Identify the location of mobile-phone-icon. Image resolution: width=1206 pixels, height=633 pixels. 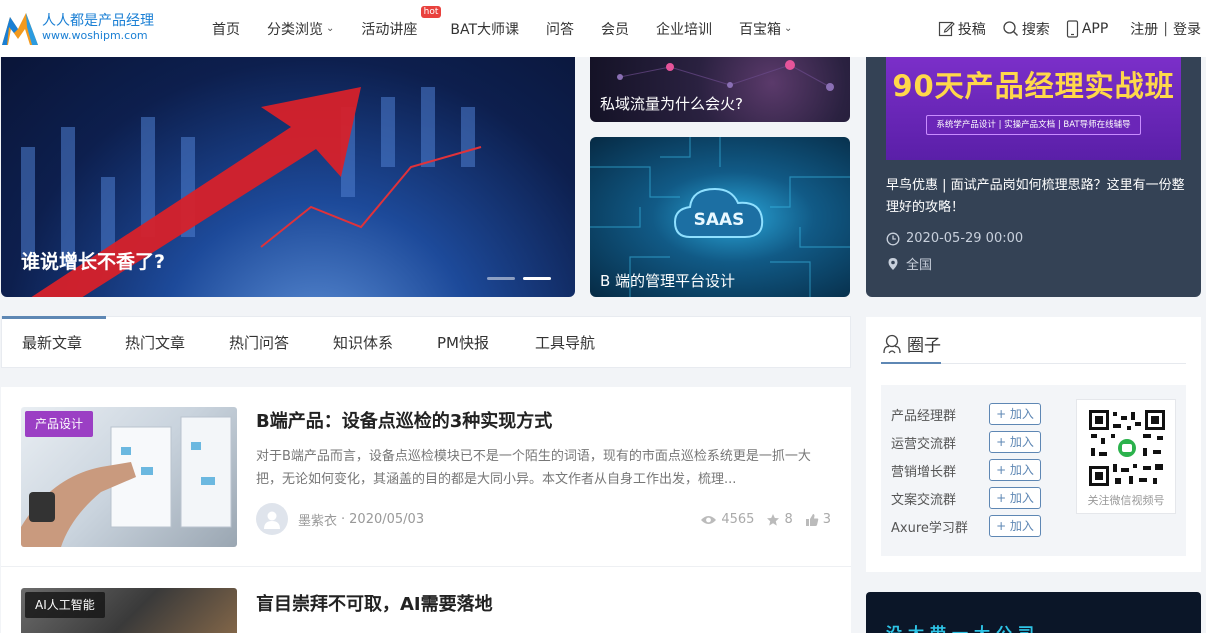
(1072, 28).